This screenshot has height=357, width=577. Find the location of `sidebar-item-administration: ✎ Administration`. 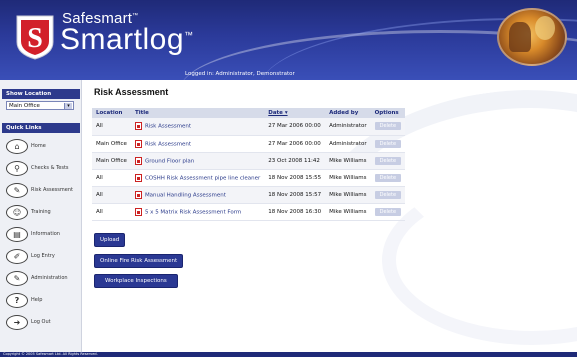

sidebar-item-administration: ✎ Administration is located at coordinates (37, 278).